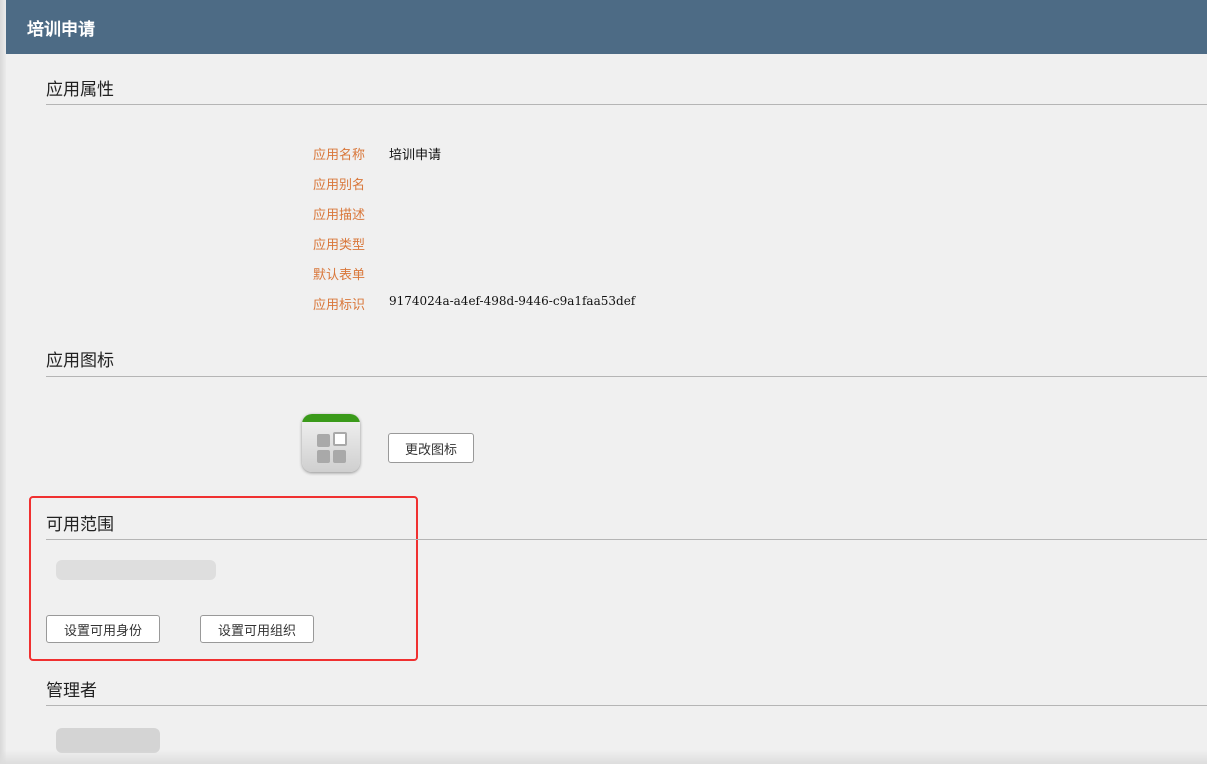 The height and width of the screenshot is (764, 1207). What do you see at coordinates (339, 245) in the screenshot?
I see `field-label: 应用类型` at bounding box center [339, 245].